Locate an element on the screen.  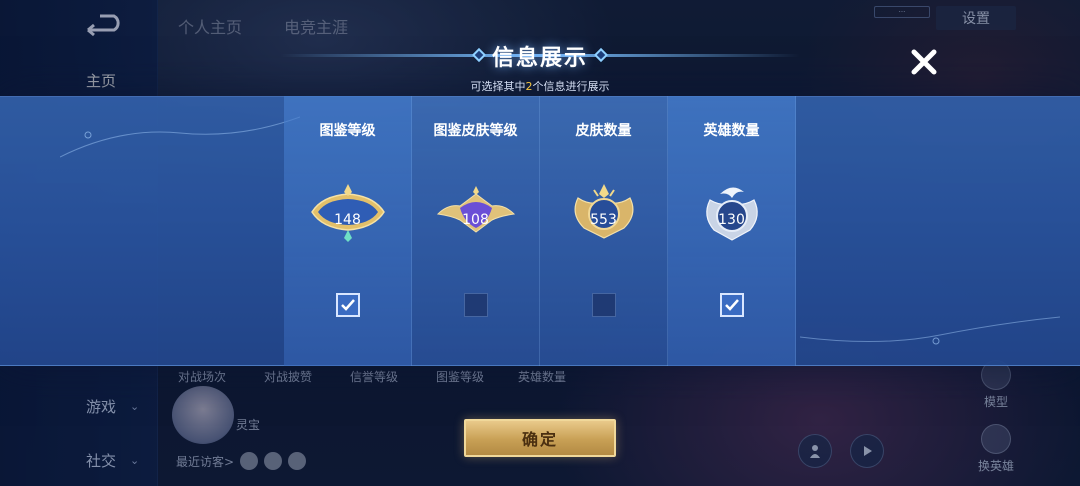
option-card-codex-level: 图鉴等级 148 is located at coordinates (348, 231).